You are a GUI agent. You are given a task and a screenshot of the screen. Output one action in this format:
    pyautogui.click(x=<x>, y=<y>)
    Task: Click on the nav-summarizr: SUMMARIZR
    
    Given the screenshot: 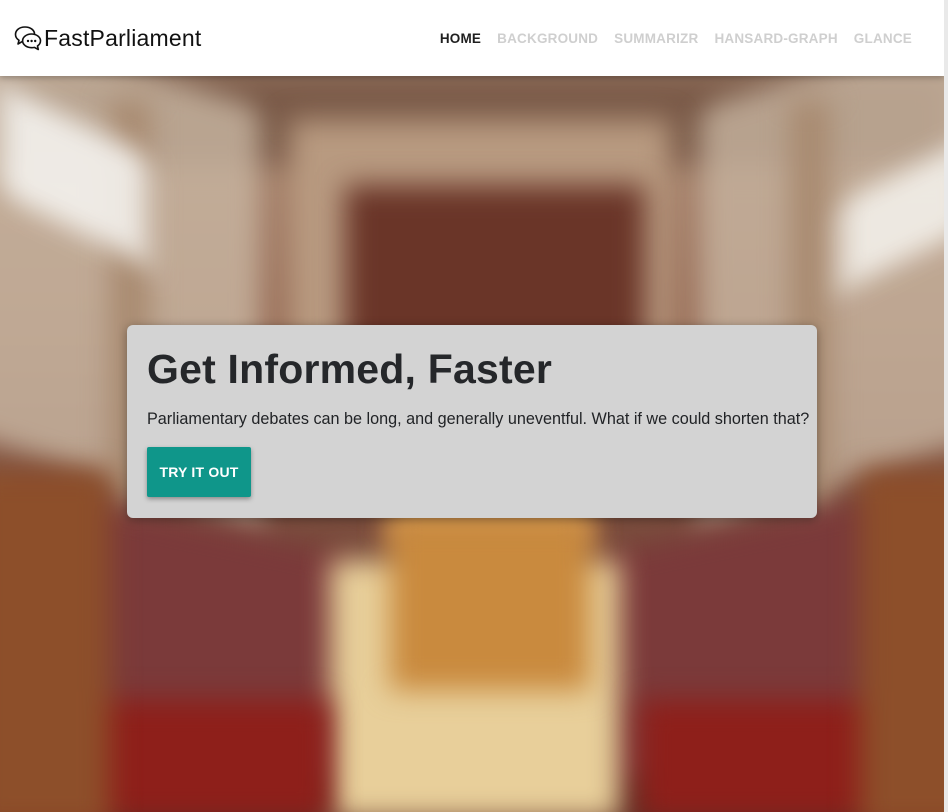 What is the action you would take?
    pyautogui.click(x=656, y=38)
    